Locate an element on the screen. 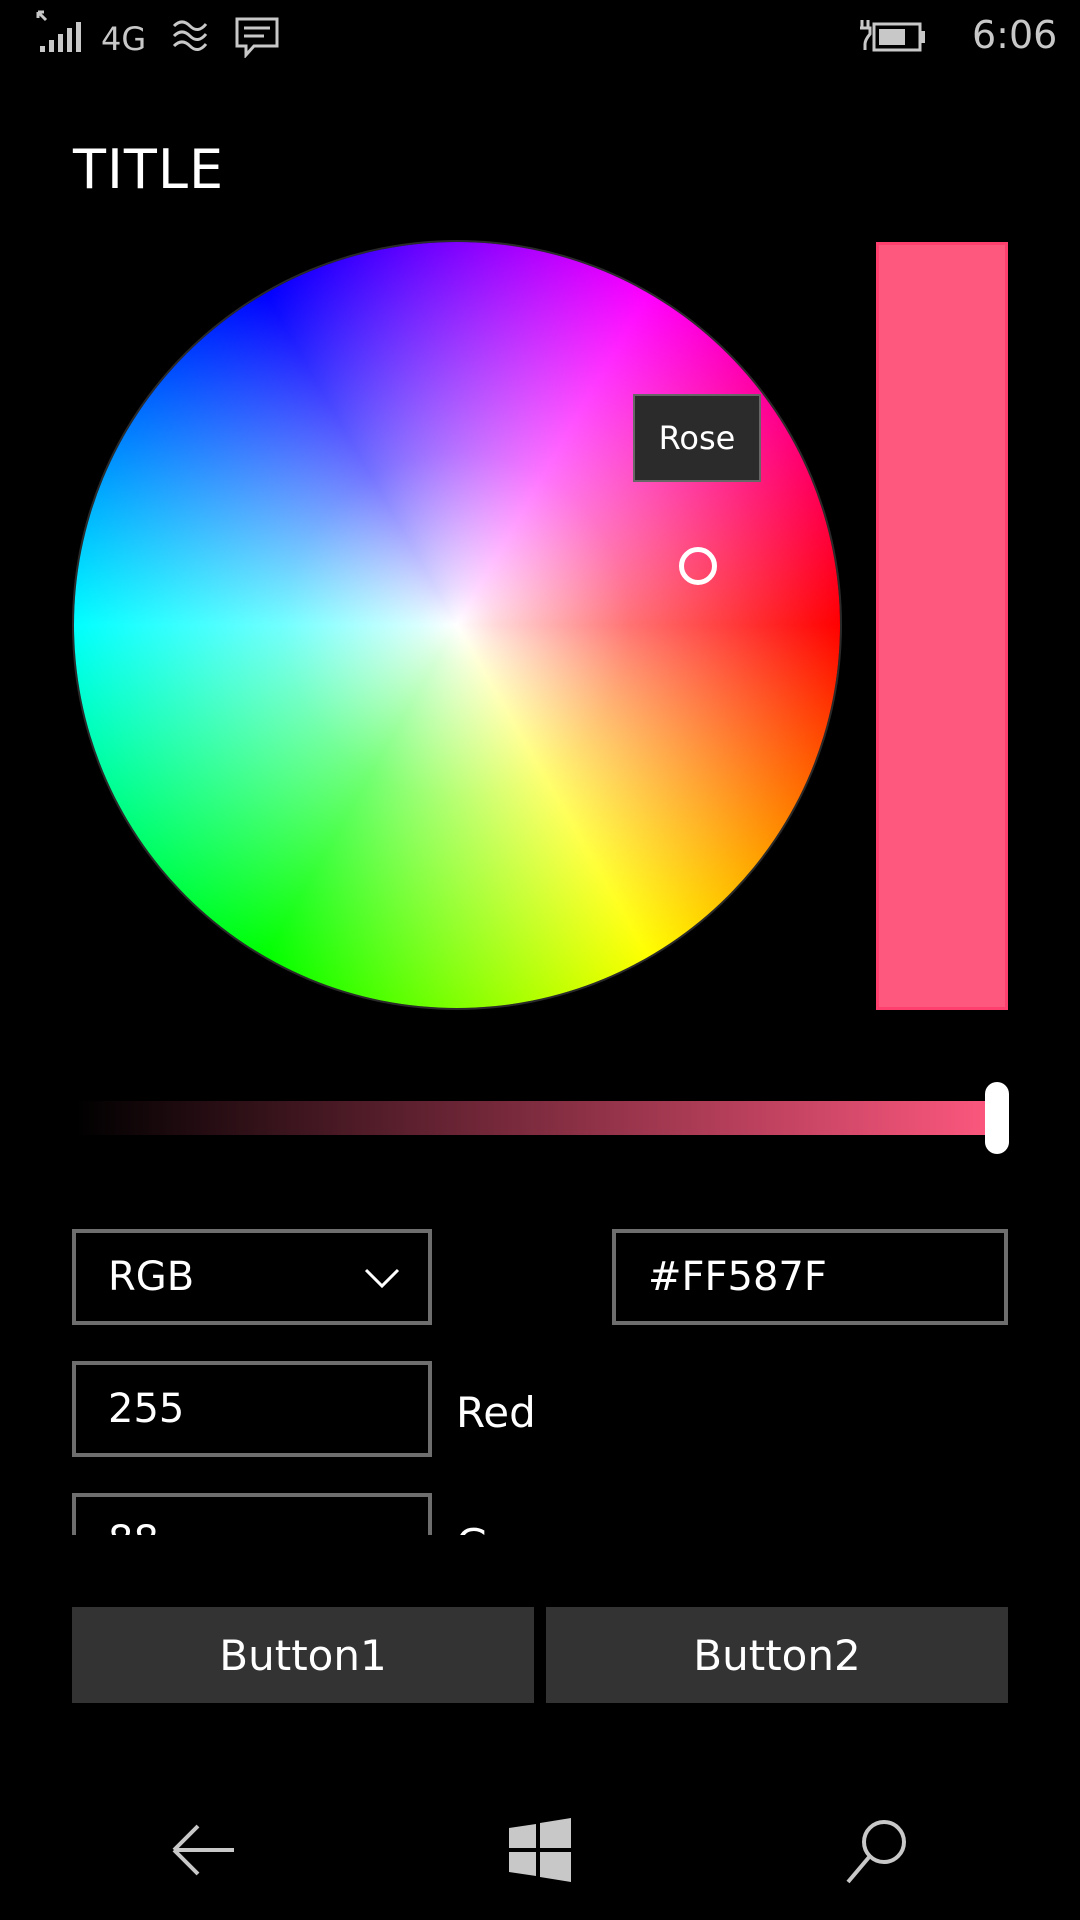 The image size is (1080, 1920). color-mode-value: RGB is located at coordinates (151, 1277).